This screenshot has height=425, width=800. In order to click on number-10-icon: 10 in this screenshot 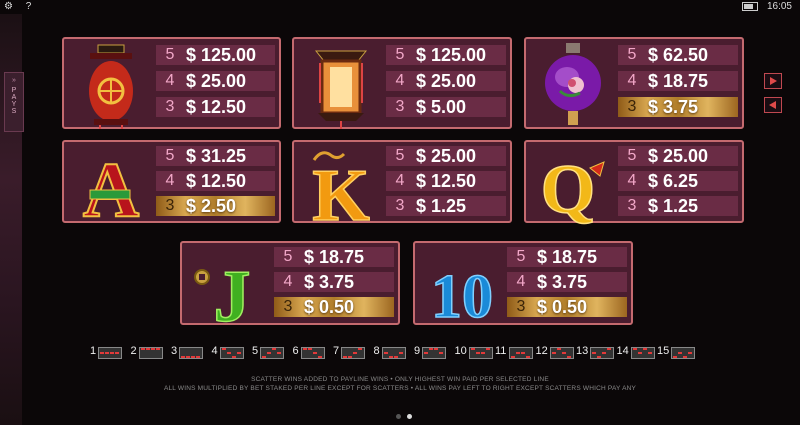, I will do `click(462, 289)`.